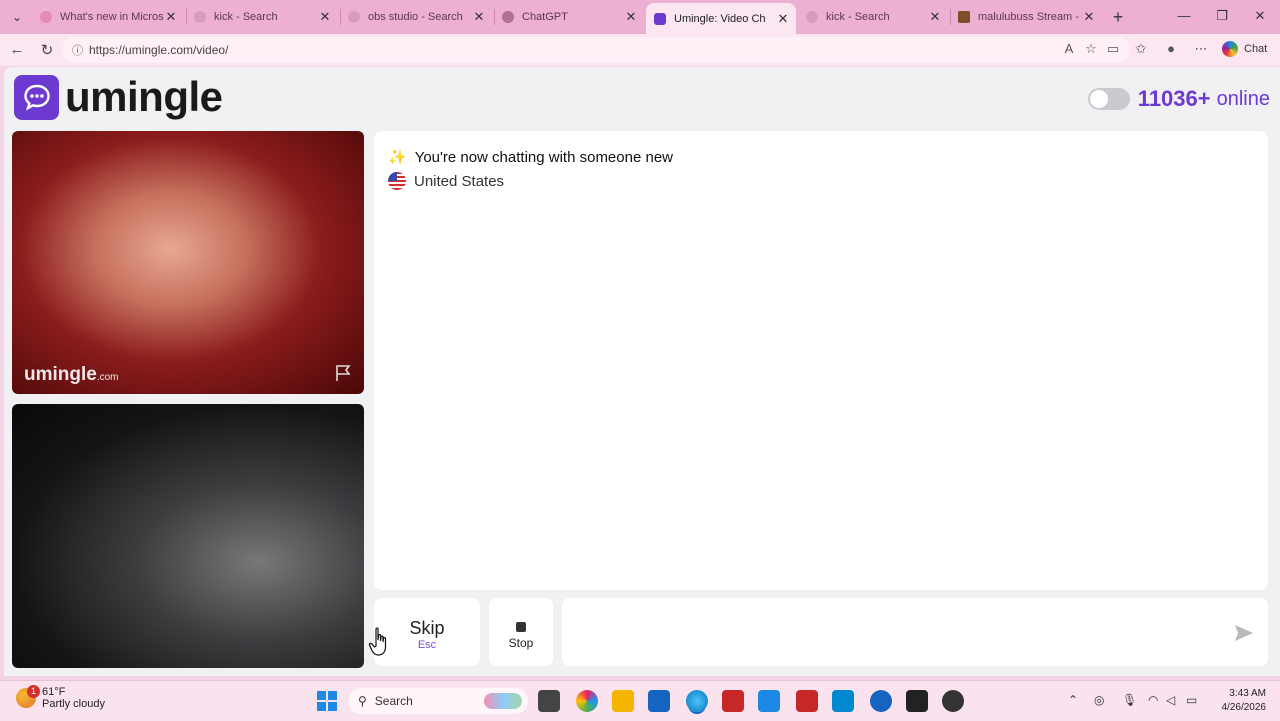 Image resolution: width=1280 pixels, height=721 pixels. Describe the element at coordinates (1256, 49) in the screenshot. I see `chat-label: Chat` at that location.